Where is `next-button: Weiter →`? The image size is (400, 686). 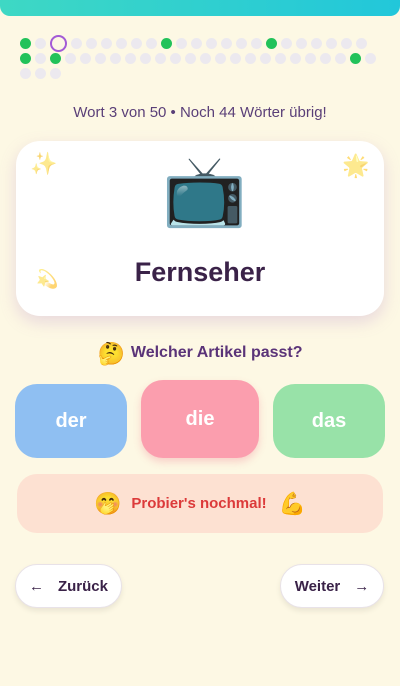
next-button: Weiter → is located at coordinates (332, 586).